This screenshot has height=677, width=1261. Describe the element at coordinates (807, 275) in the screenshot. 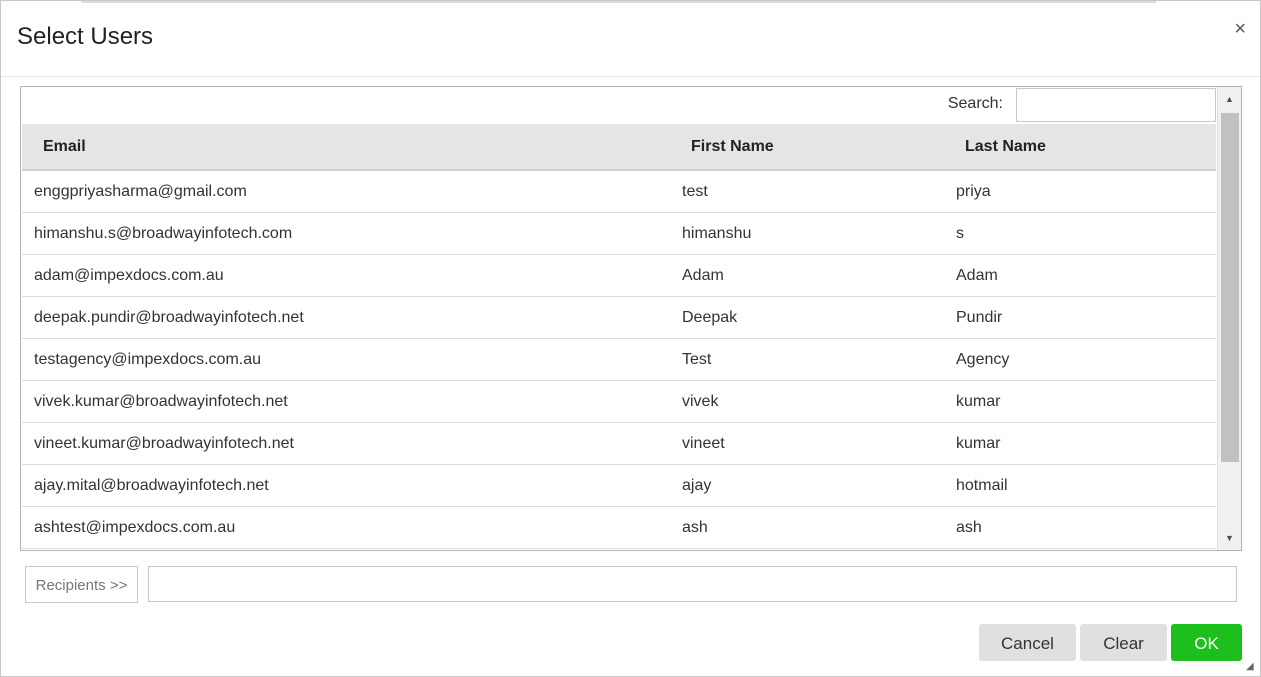

I see `cell-first-name: Adam` at that location.